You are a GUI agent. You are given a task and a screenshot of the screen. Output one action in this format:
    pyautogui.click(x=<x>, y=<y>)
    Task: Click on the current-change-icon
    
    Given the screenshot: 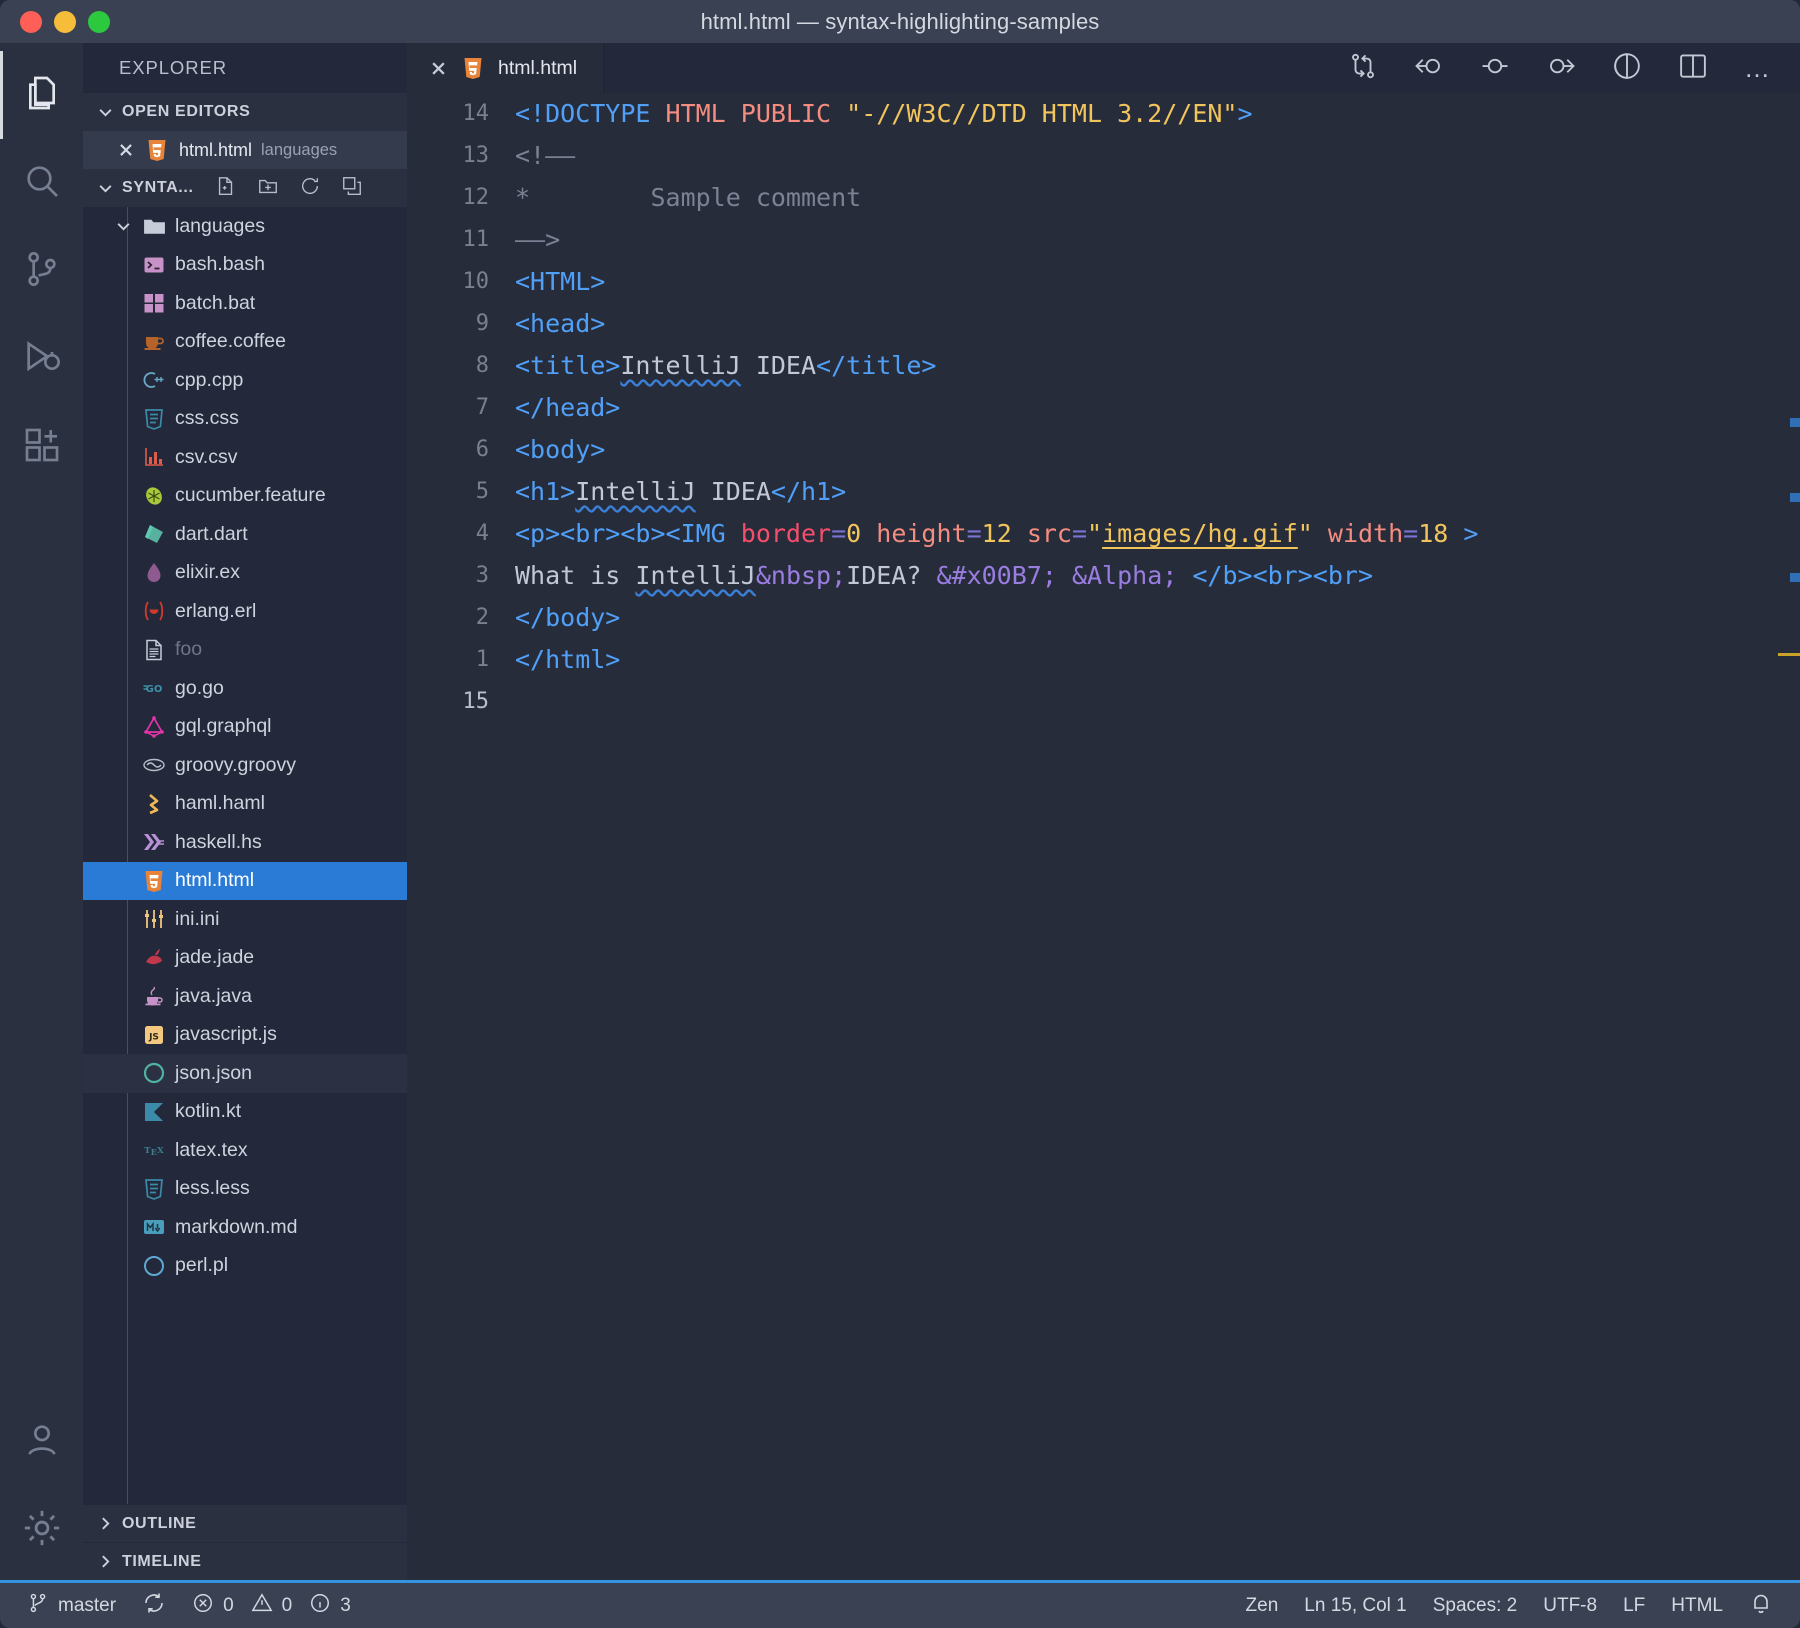 What is the action you would take?
    pyautogui.click(x=1495, y=68)
    